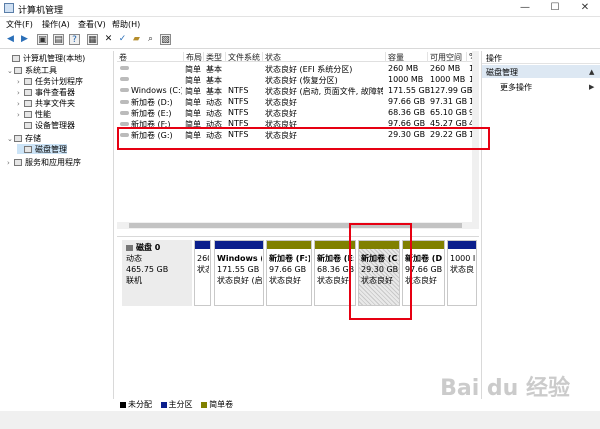 Image resolution: width=600 pixels, height=429 pixels. What do you see at coordinates (591, 72) in the screenshot?
I see `collapse-up-icon: ▲` at bounding box center [591, 72].